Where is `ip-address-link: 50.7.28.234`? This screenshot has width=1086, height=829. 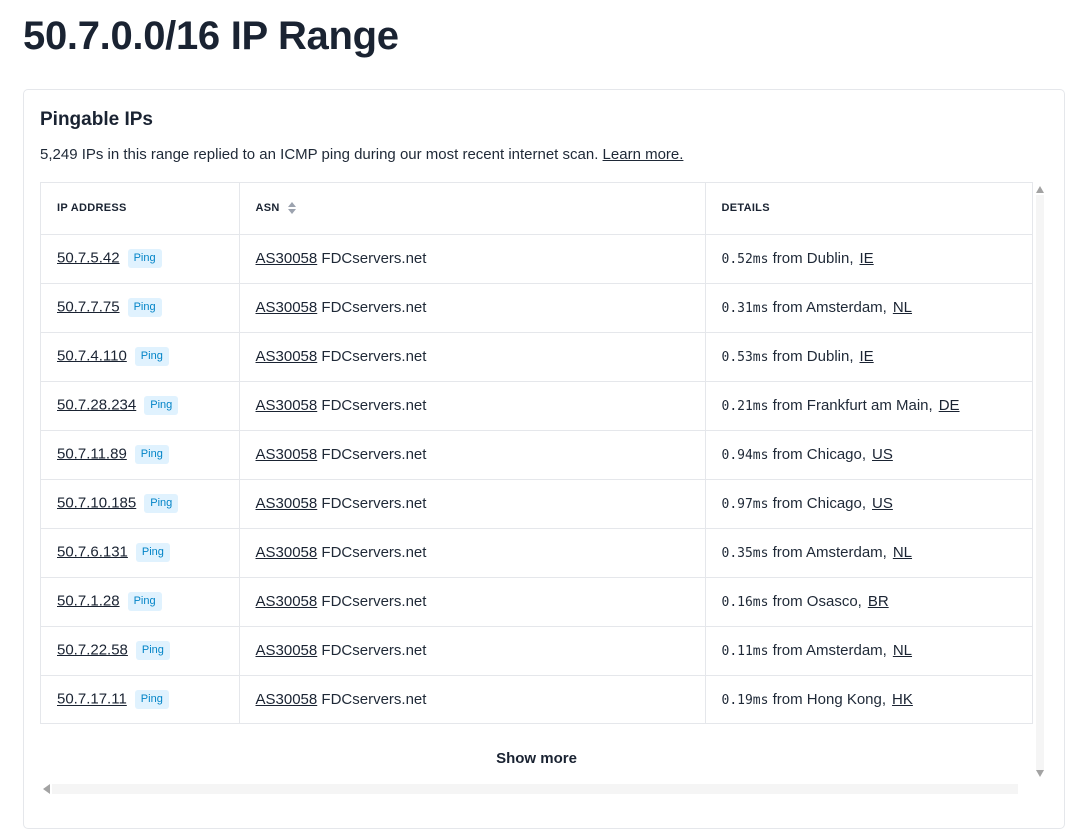 ip-address-link: 50.7.28.234 is located at coordinates (96, 404).